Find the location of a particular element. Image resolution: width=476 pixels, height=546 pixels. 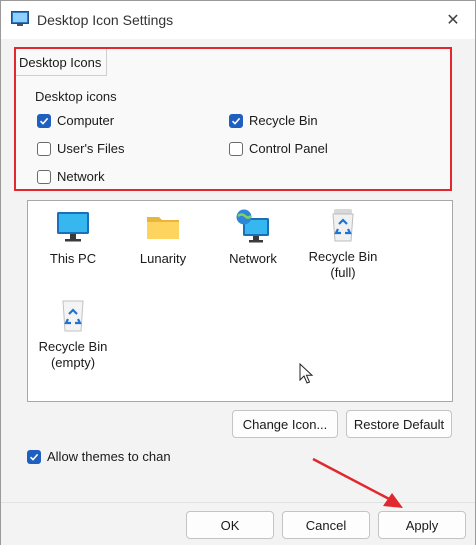

close-button: ✕ is located at coordinates (453, 20).